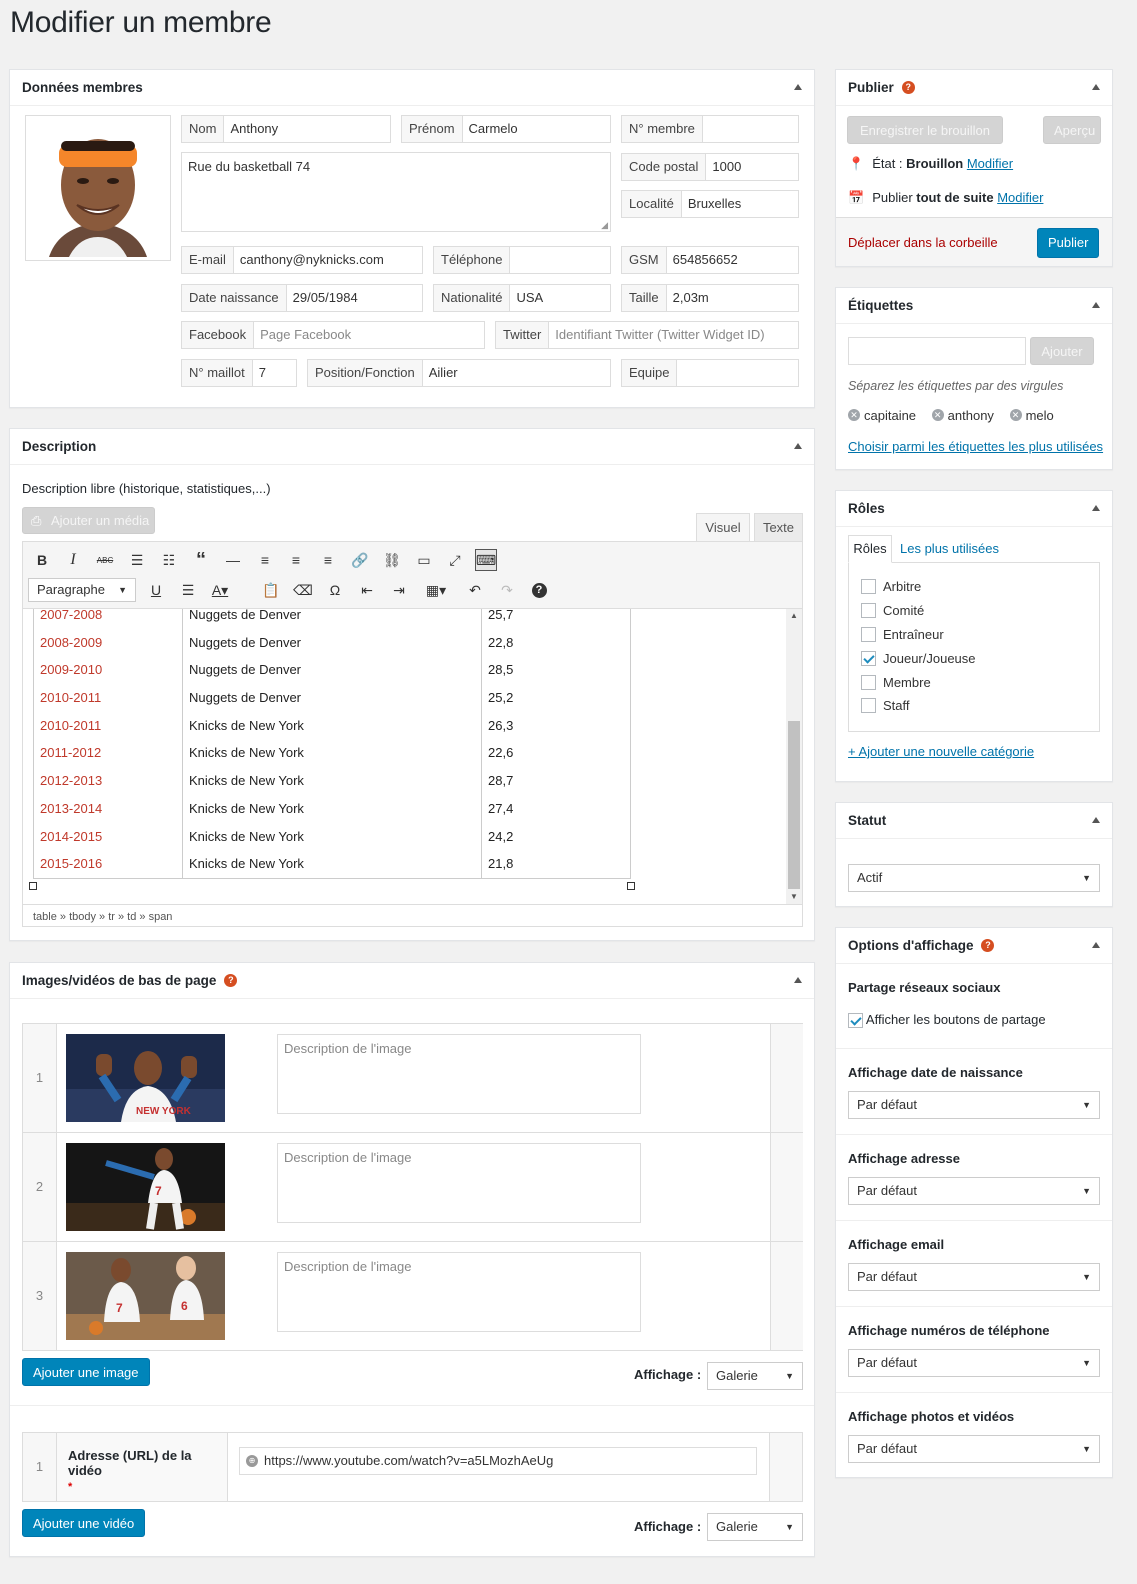 The height and width of the screenshot is (1584, 1137). I want to click on email-field: E-mail canthony@nyknicks.com, so click(302, 260).